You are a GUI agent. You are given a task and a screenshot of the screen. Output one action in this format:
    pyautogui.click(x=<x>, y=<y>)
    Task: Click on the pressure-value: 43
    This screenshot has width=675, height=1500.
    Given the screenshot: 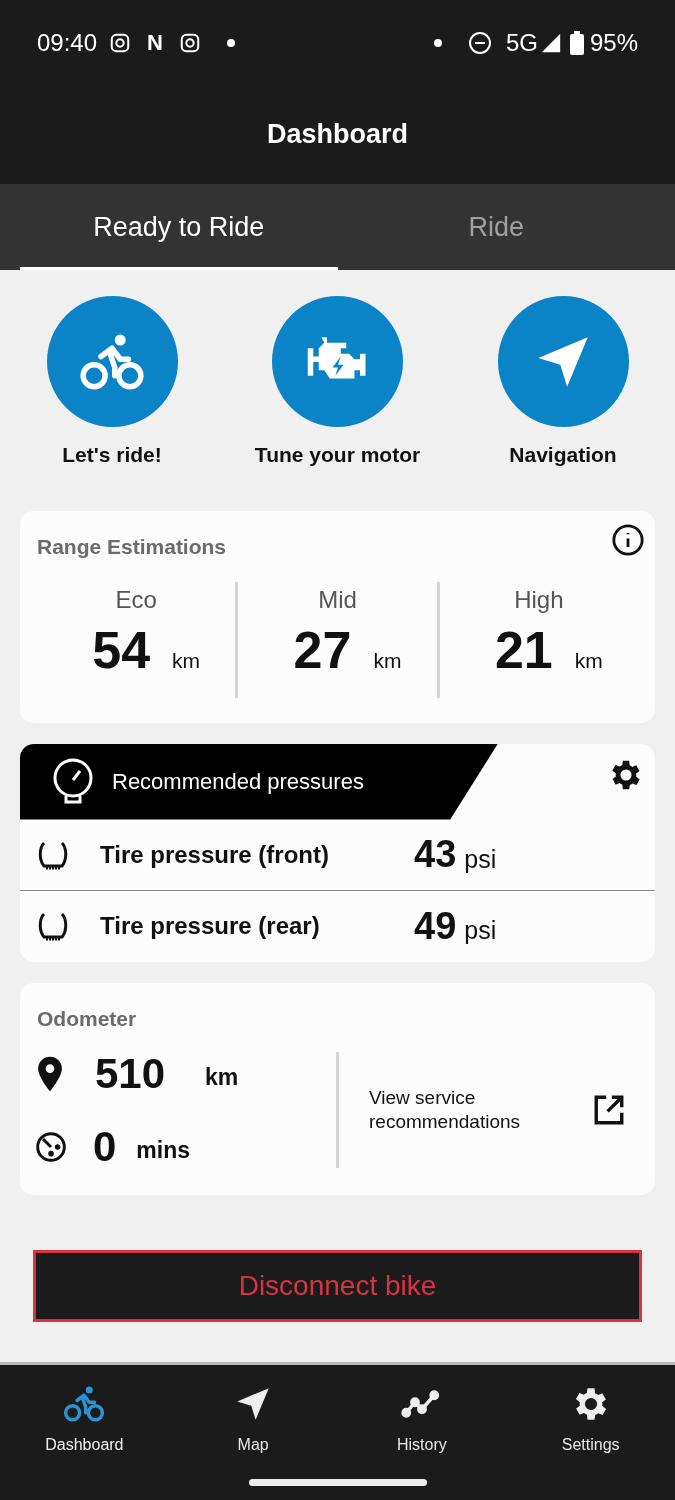 What is the action you would take?
    pyautogui.click(x=435, y=854)
    